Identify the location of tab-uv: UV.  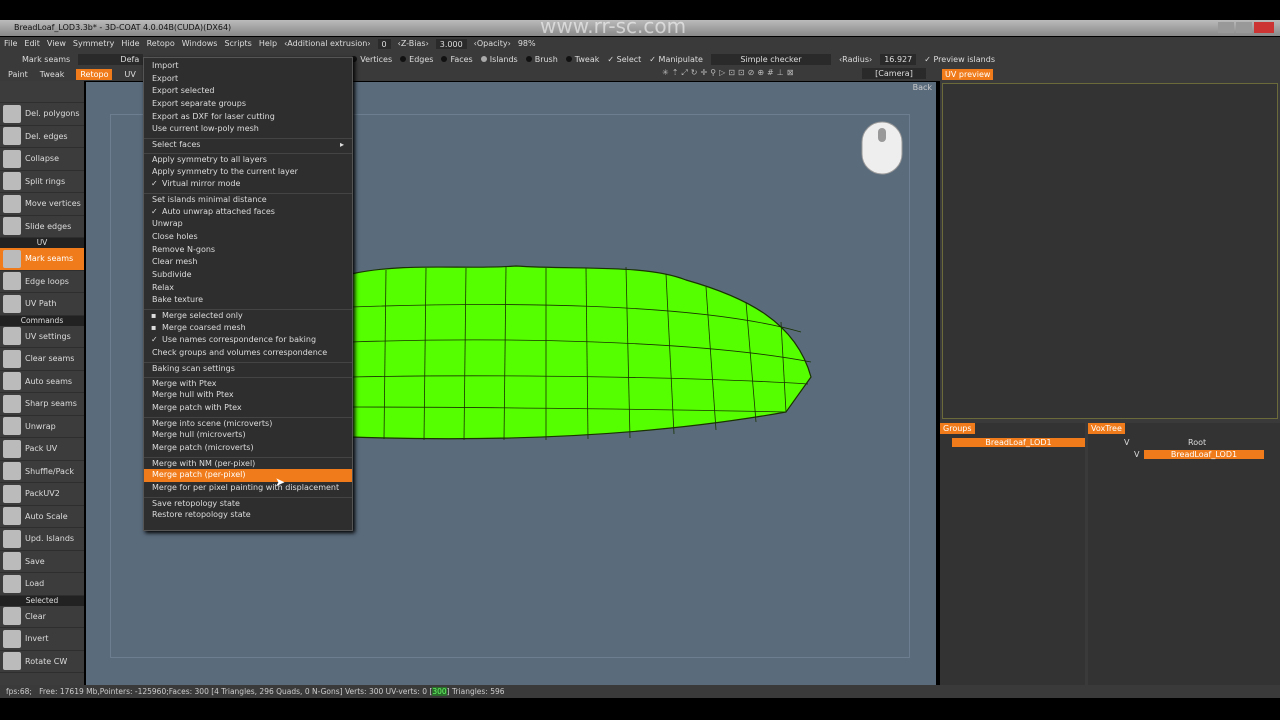
(129, 74).